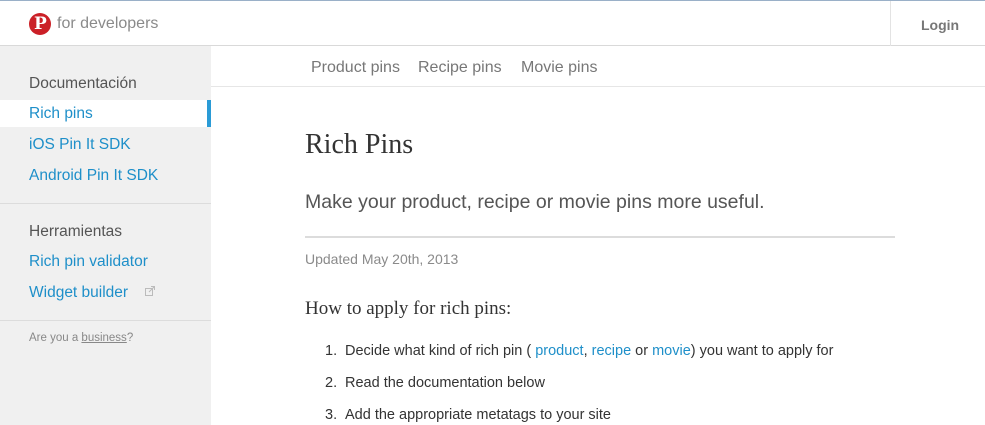 This screenshot has width=985, height=425. Describe the element at coordinates (445, 383) in the screenshot. I see `step-text: Read the documentation below` at that location.